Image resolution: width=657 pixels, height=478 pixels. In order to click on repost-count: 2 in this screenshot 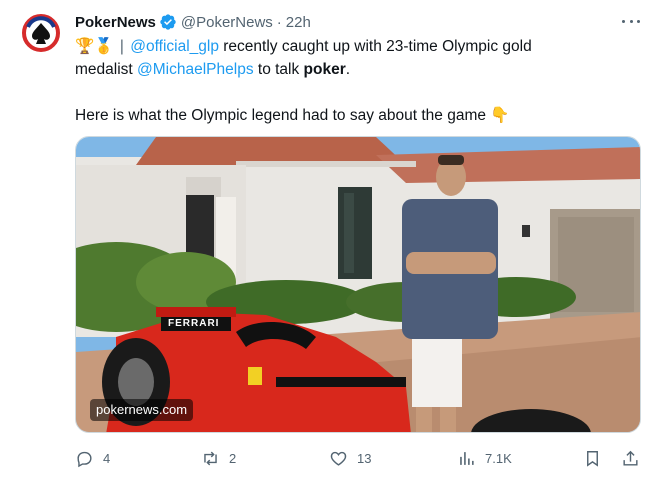, I will do `click(233, 458)`.